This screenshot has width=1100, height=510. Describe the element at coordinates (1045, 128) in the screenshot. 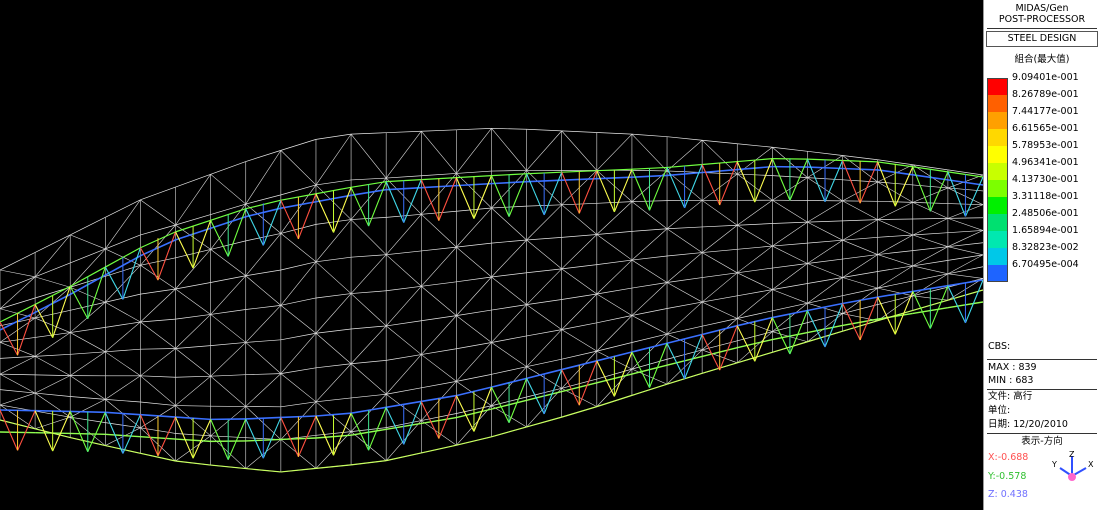

I see `legend-value: 6.61565e-001` at that location.